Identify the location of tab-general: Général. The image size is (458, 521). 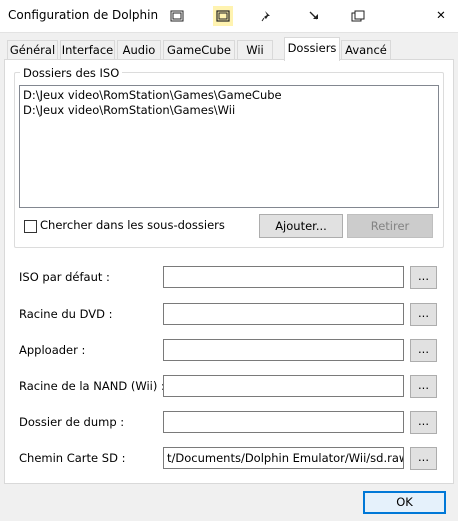
(32, 50).